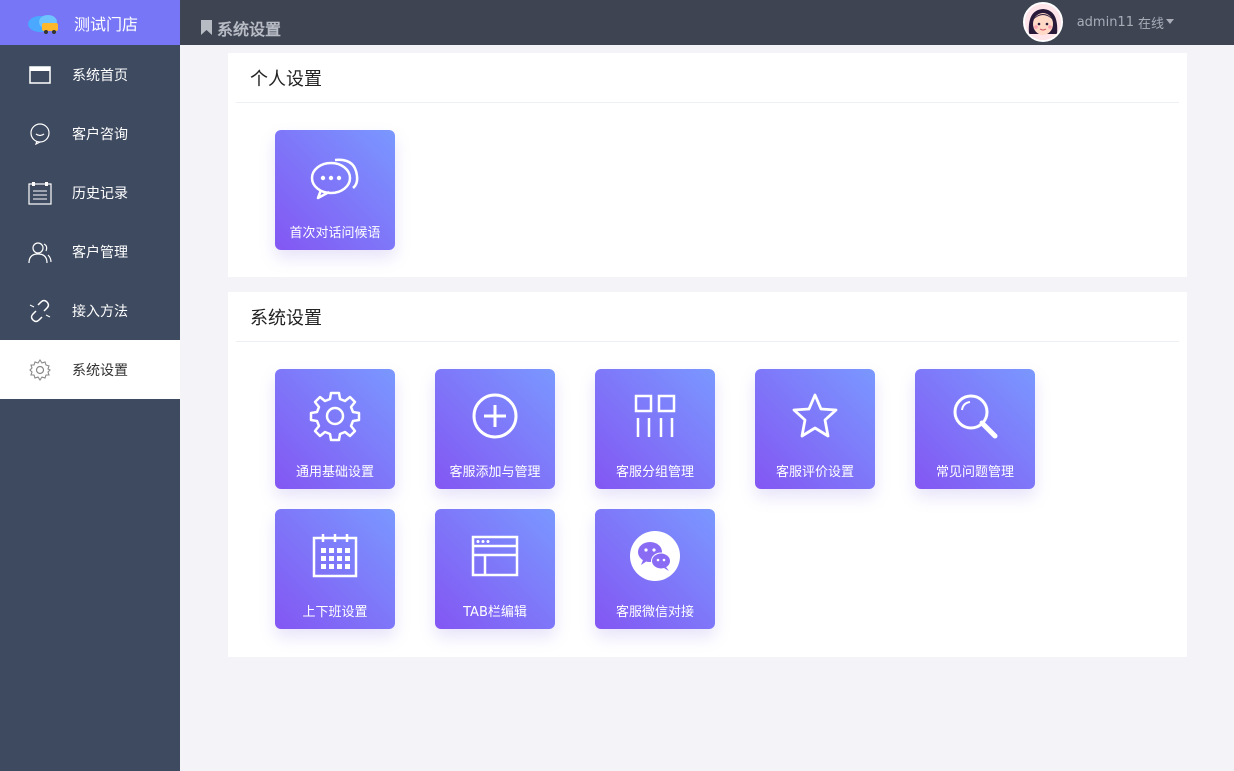 This screenshot has height=771, width=1234. Describe the element at coordinates (655, 556) in the screenshot. I see `wechat-icon` at that location.